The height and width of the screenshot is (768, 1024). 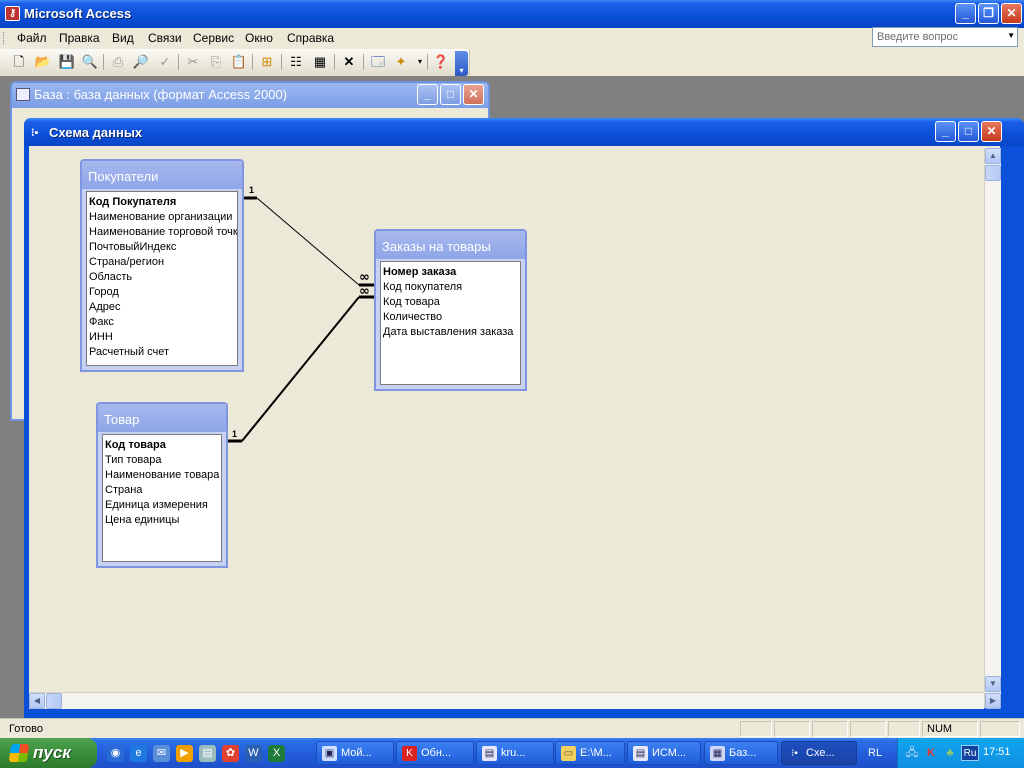 What do you see at coordinates (230, 753) in the screenshot?
I see `app-quicklaunch-icon: ✿` at bounding box center [230, 753].